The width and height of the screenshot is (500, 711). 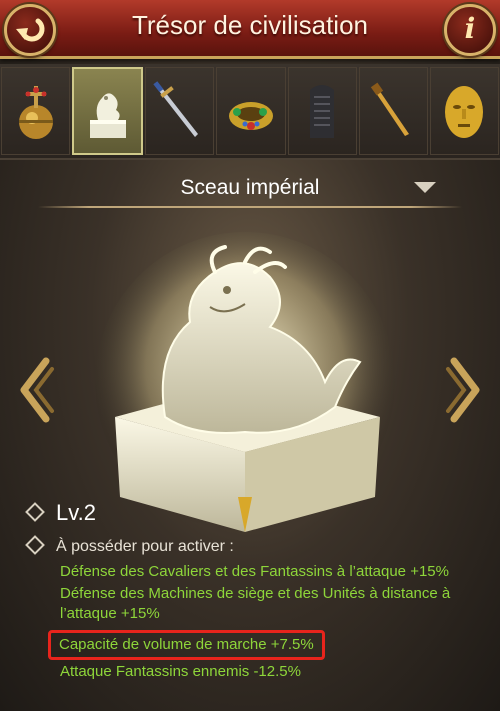 What do you see at coordinates (256, 513) in the screenshot?
I see `level-row: Lv.2` at bounding box center [256, 513].